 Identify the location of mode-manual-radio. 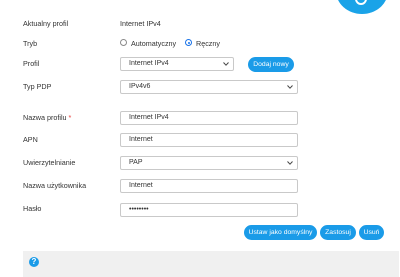
(188, 42).